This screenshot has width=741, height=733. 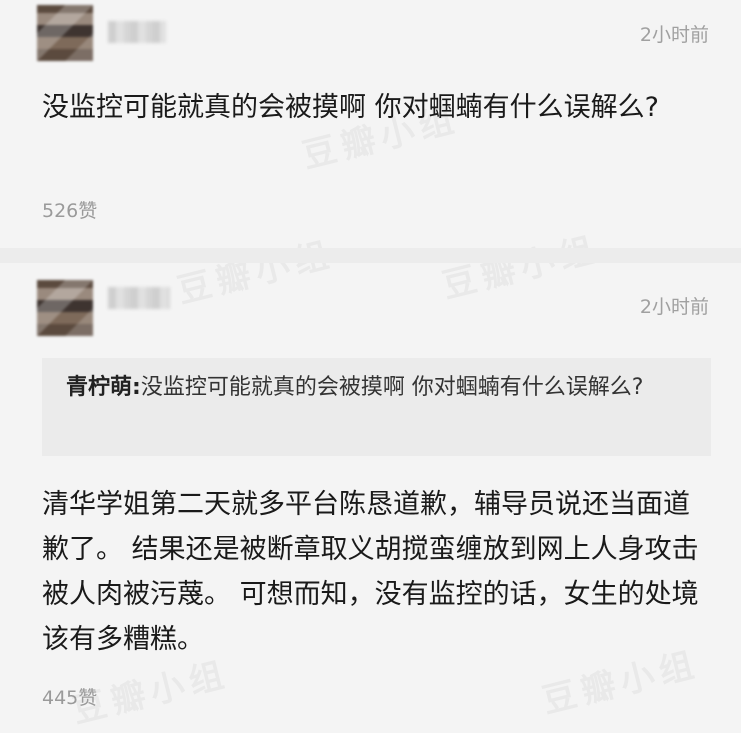 What do you see at coordinates (376, 407) in the screenshot?
I see `quoted-reply: 青柠萌:没监控可能就真的会被摸啊 你对蝈蝻有什么误解么?` at bounding box center [376, 407].